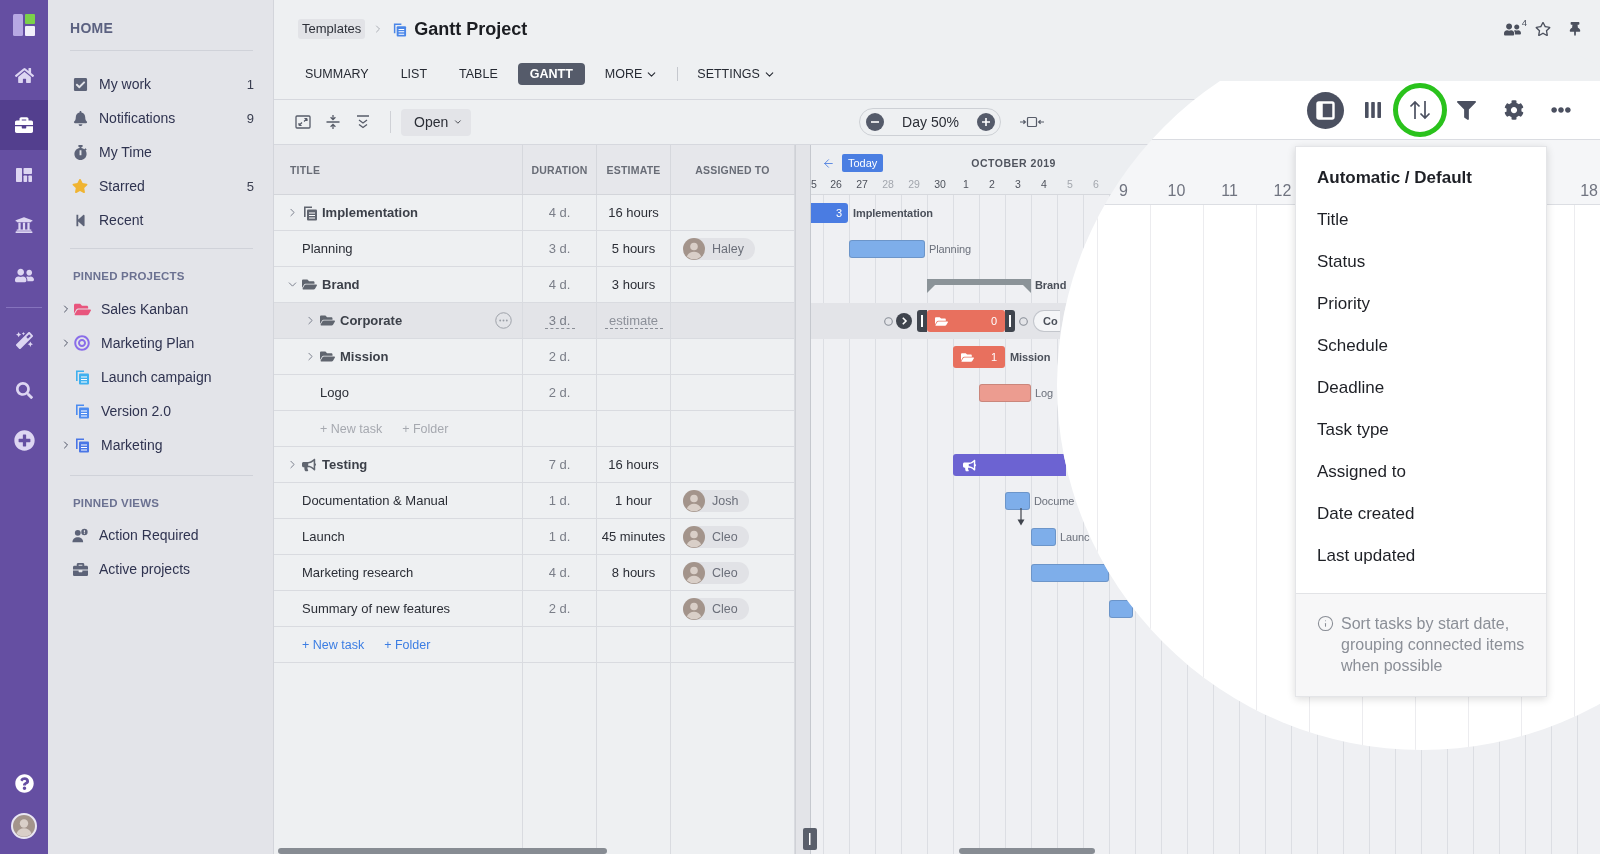 Image resolution: width=1600 pixels, height=854 pixels. I want to click on task-row: Testing 7 d. 16 hours, so click(534, 465).